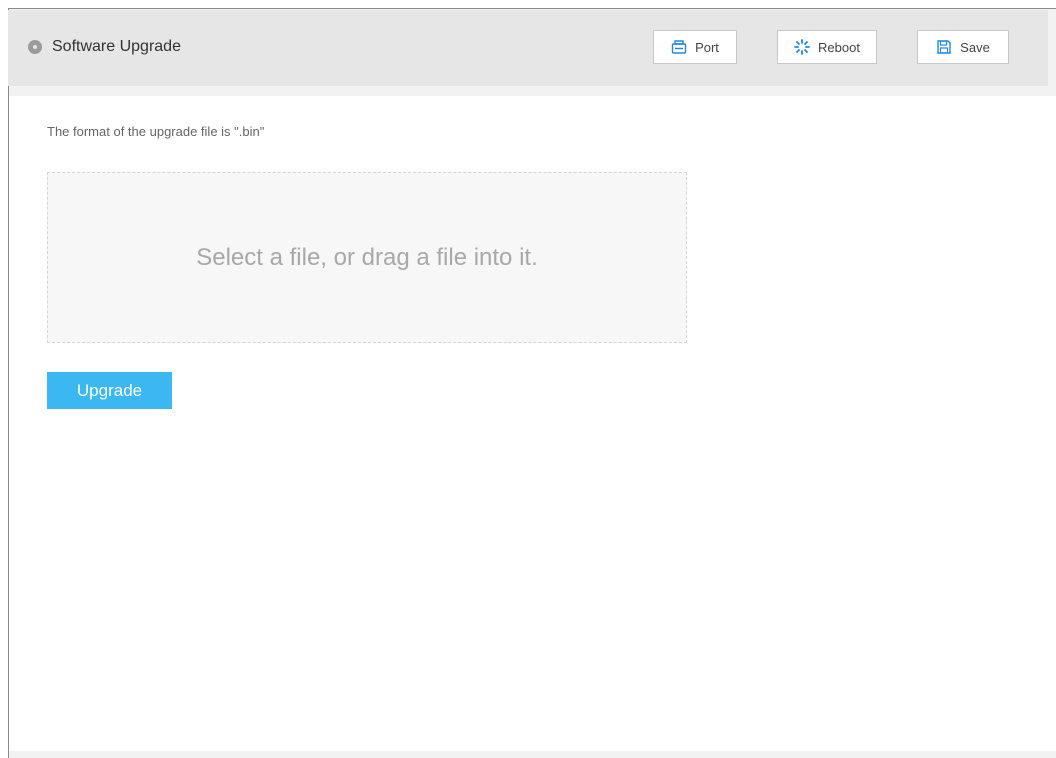 Image resolution: width=1056 pixels, height=758 pixels. What do you see at coordinates (156, 131) in the screenshot?
I see `file-format-hint: The format of the upgrade file is ".bin"` at bounding box center [156, 131].